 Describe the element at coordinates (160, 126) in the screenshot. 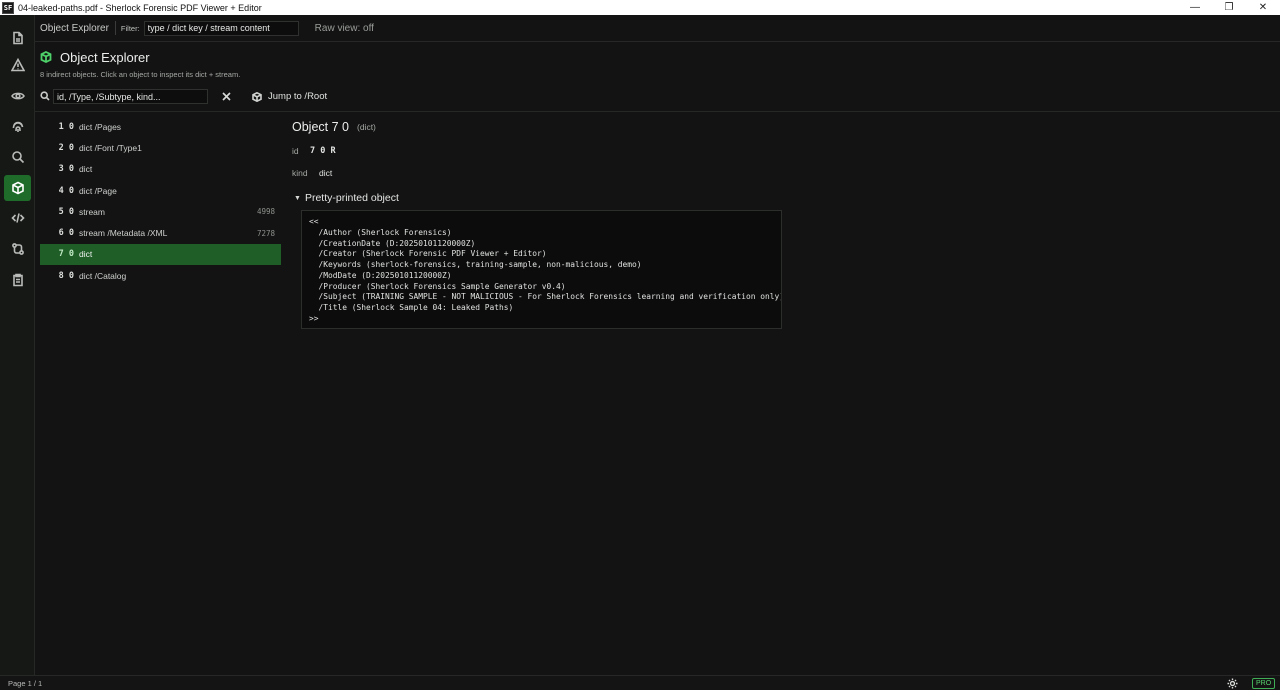

I see `object-row: 1 0 dict /Pages` at that location.